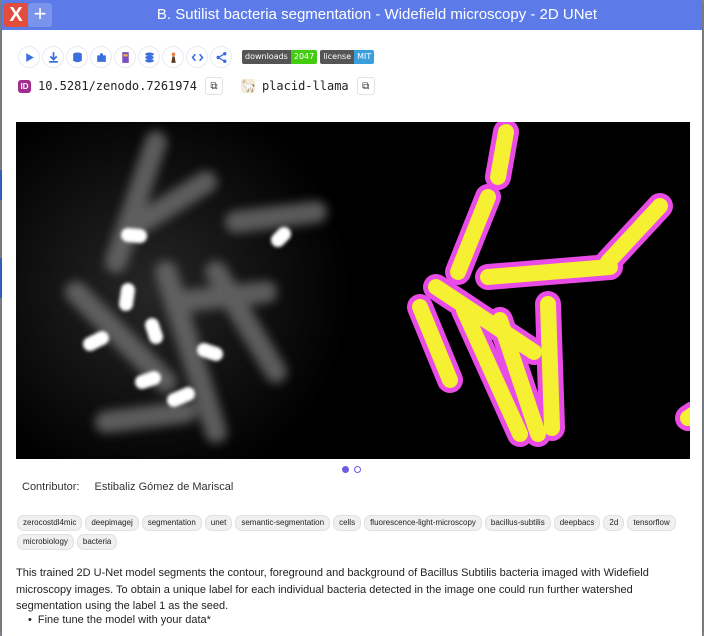 The width and height of the screenshot is (704, 636). I want to click on tag-chip: segmentation, so click(171, 523).